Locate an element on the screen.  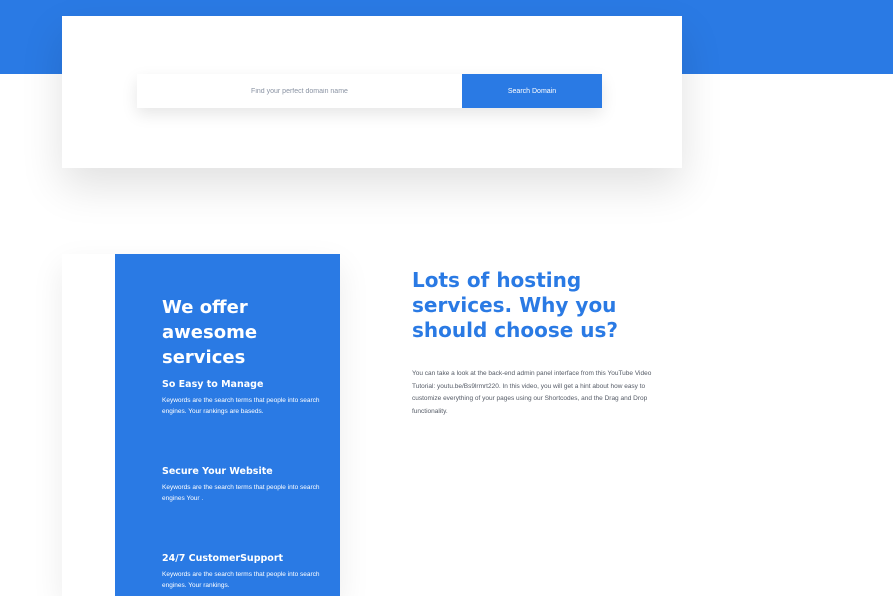
domain-search-bar: Search Domain is located at coordinates (369, 91).